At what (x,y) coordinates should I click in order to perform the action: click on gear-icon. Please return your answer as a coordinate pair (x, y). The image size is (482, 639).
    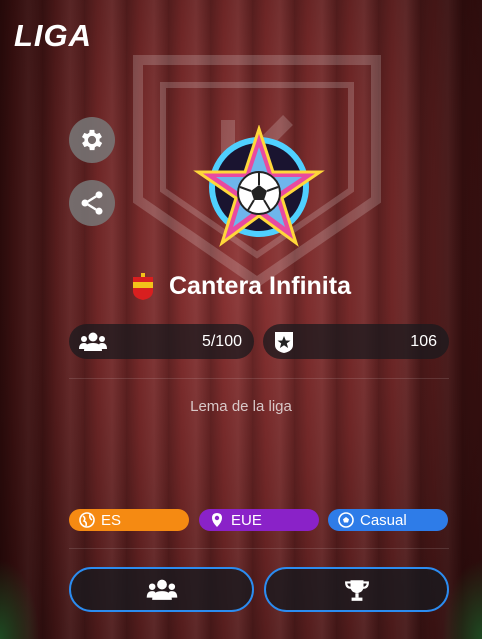
    Looking at the image, I should click on (92, 140).